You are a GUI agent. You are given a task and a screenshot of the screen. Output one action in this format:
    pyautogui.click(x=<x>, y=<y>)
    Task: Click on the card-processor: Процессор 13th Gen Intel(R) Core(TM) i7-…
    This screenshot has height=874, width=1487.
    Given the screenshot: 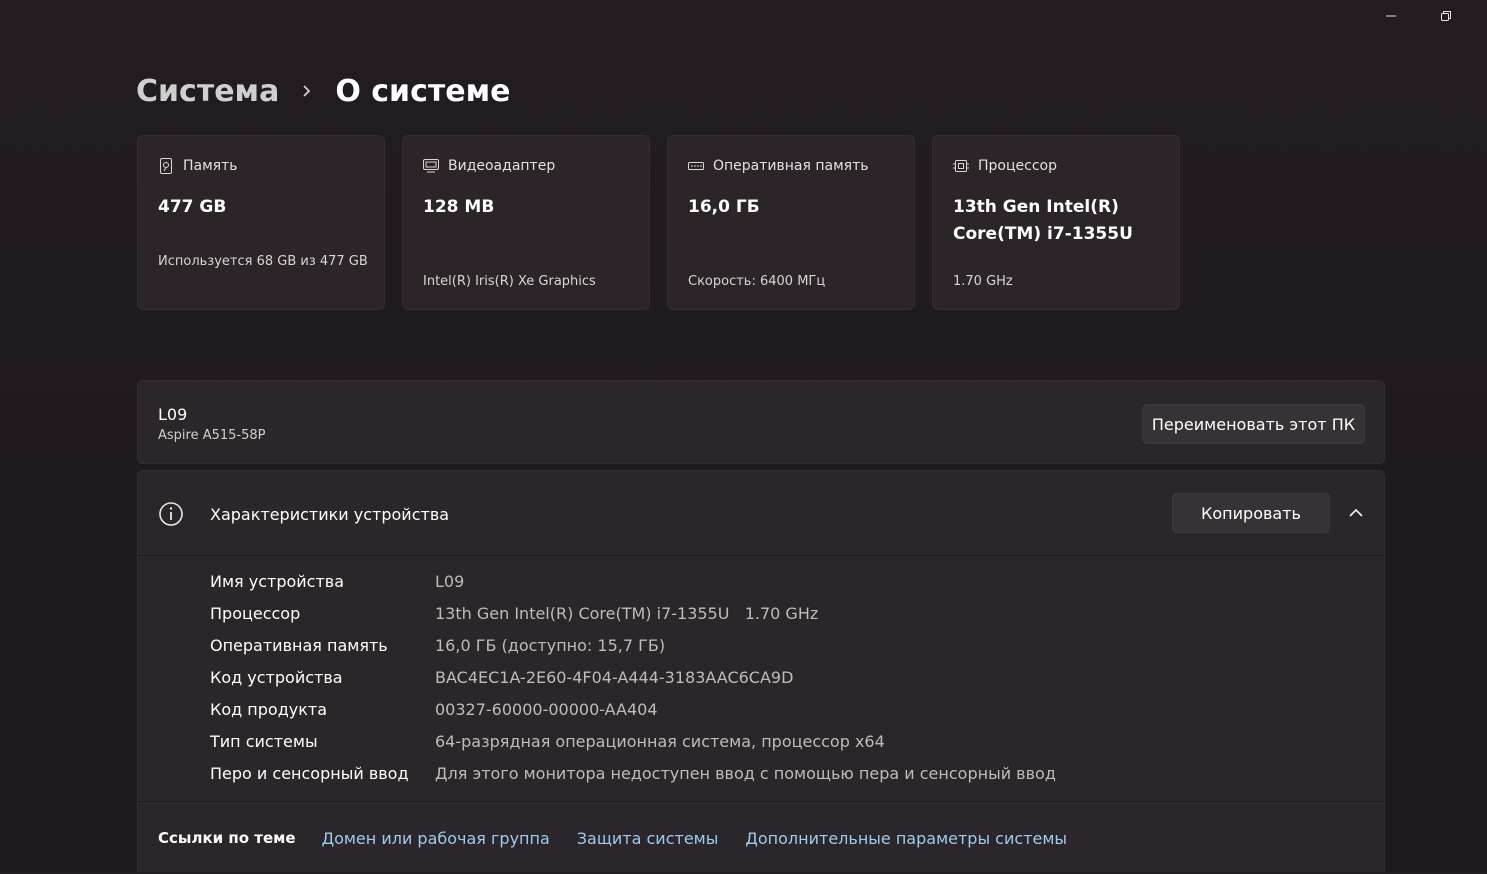 What is the action you would take?
    pyautogui.click(x=1056, y=222)
    